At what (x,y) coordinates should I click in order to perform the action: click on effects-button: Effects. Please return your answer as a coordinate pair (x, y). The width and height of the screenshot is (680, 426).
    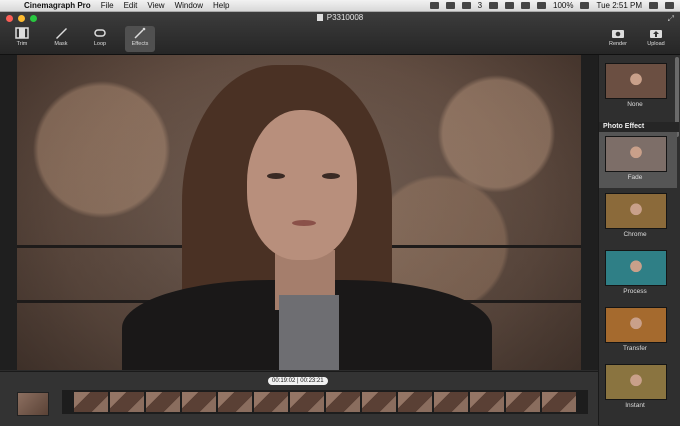
    Looking at the image, I should click on (140, 39).